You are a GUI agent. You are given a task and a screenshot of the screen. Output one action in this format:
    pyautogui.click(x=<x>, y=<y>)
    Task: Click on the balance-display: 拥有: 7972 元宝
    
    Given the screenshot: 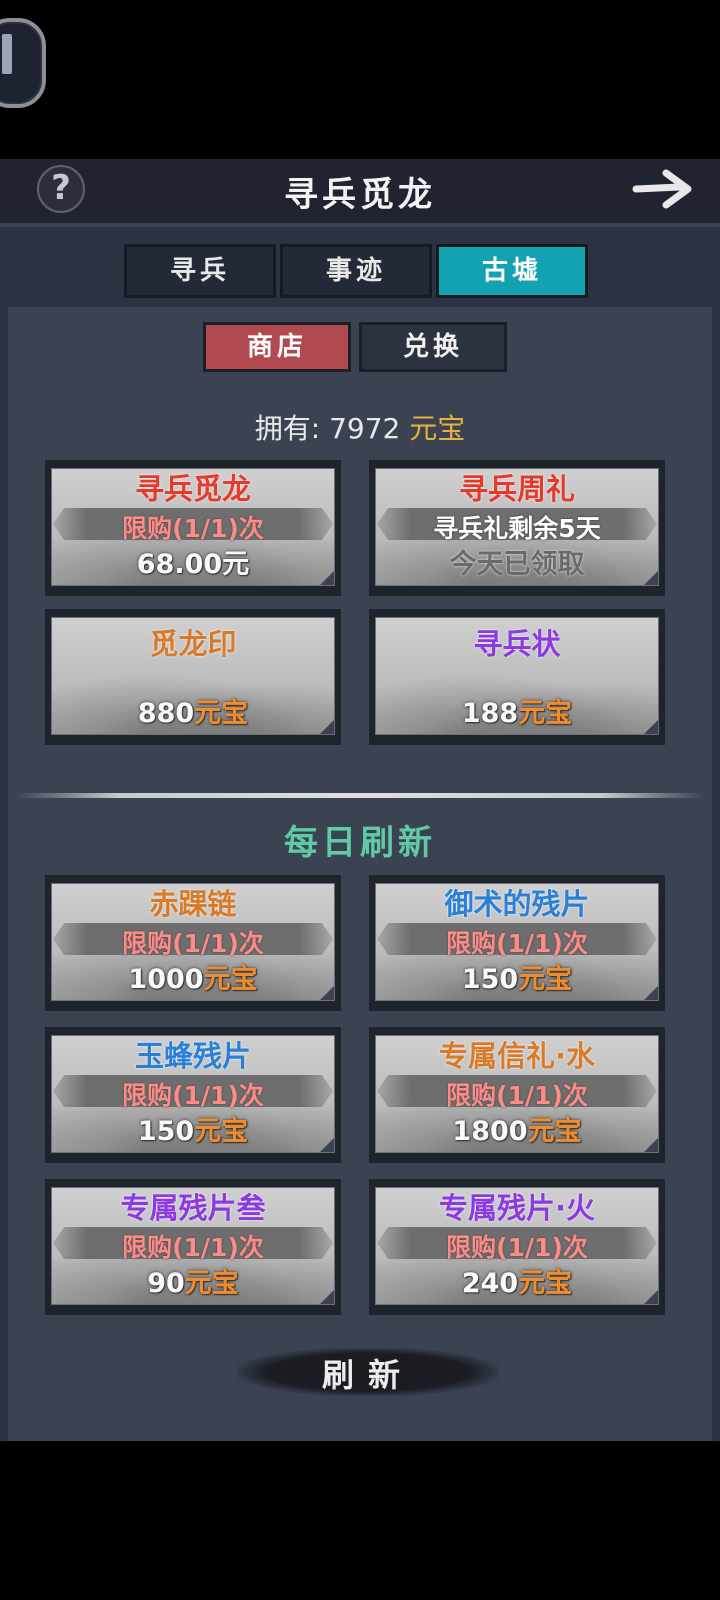 What is the action you would take?
    pyautogui.click(x=360, y=427)
    